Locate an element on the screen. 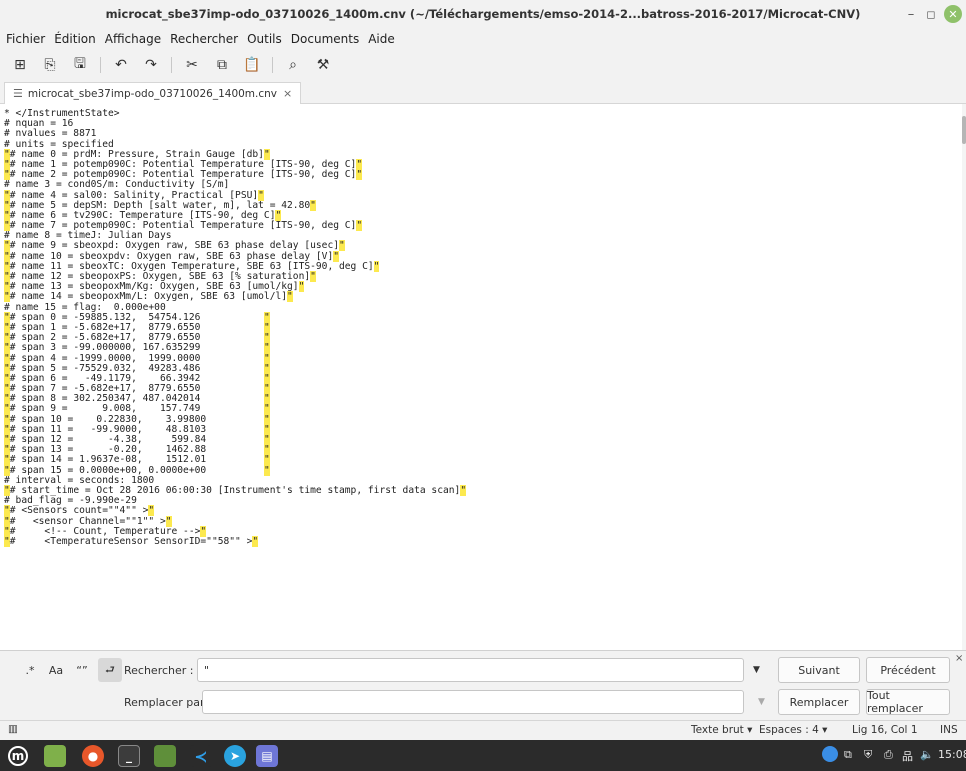 The image size is (966, 771). folder-icon is located at coordinates (165, 756).